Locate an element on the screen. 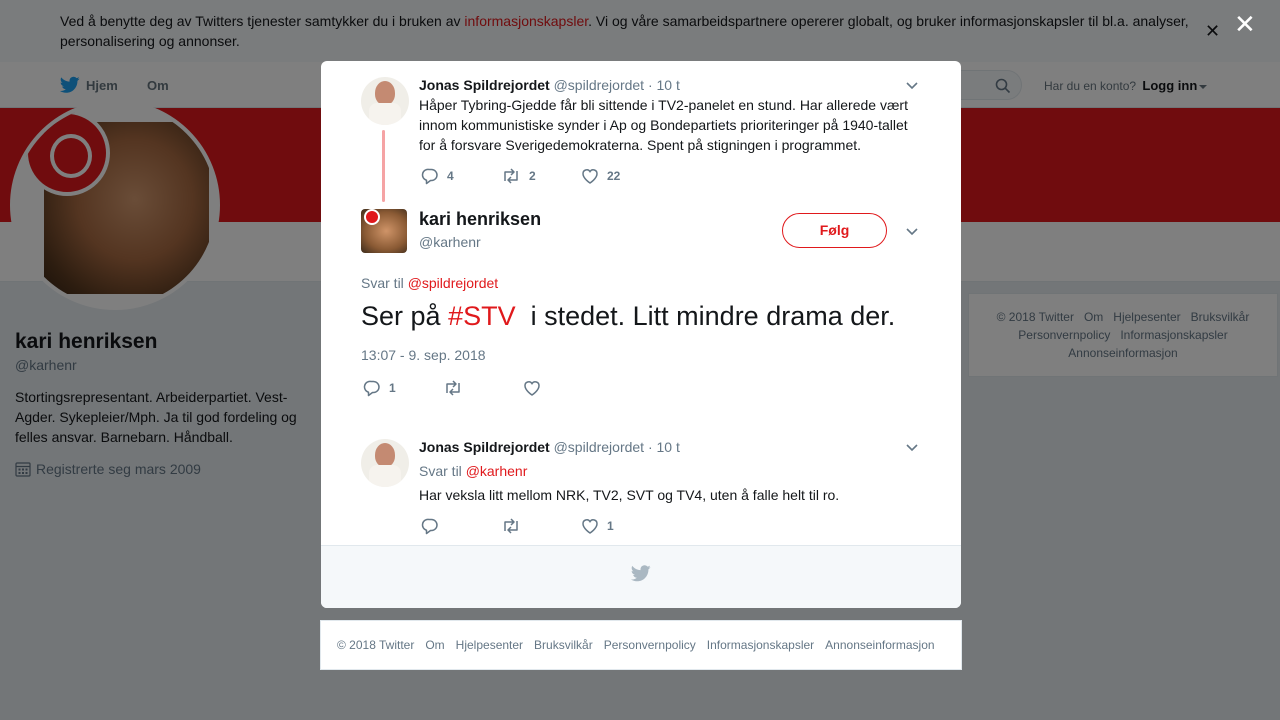 The image size is (1280, 720). tweet-text-part: i stedet. Litt mindre drama der. is located at coordinates (705, 316).